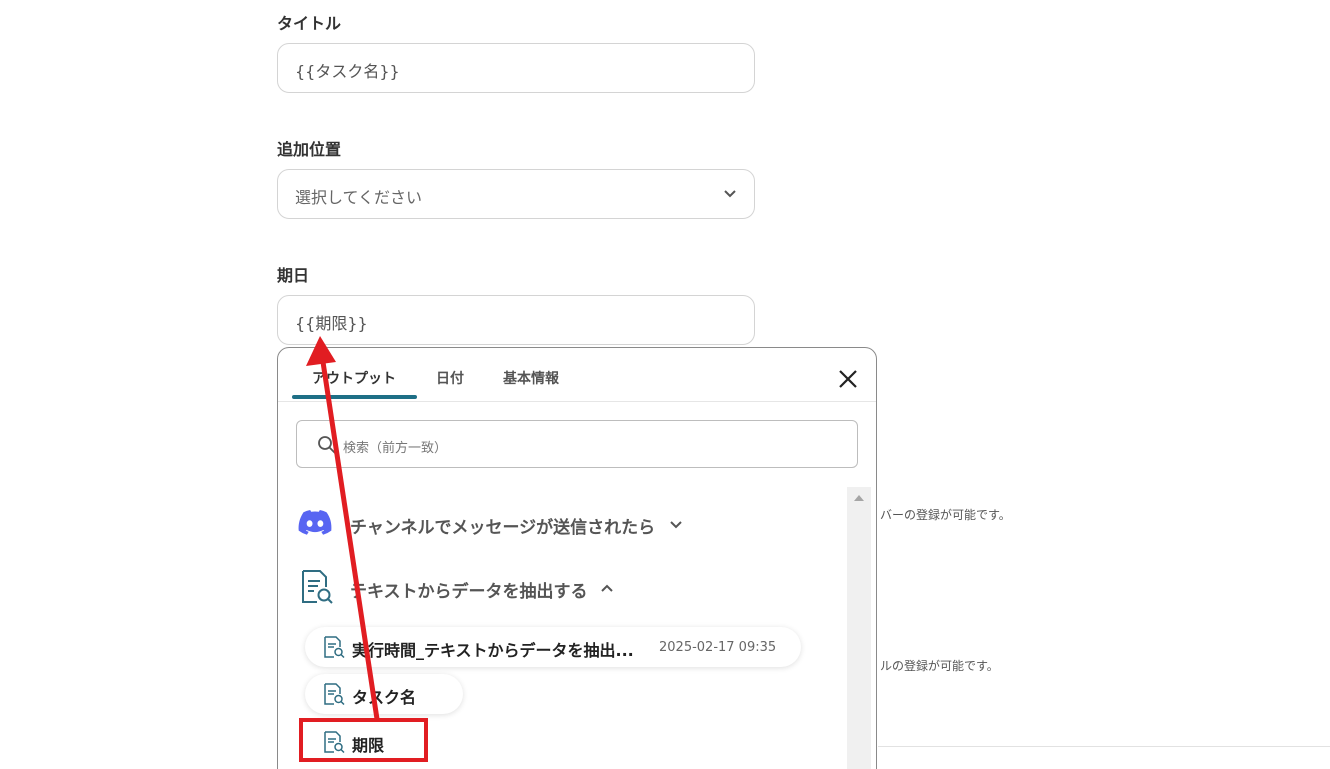  Describe the element at coordinates (293, 275) in the screenshot. I see `due-field-label: 期日` at that location.